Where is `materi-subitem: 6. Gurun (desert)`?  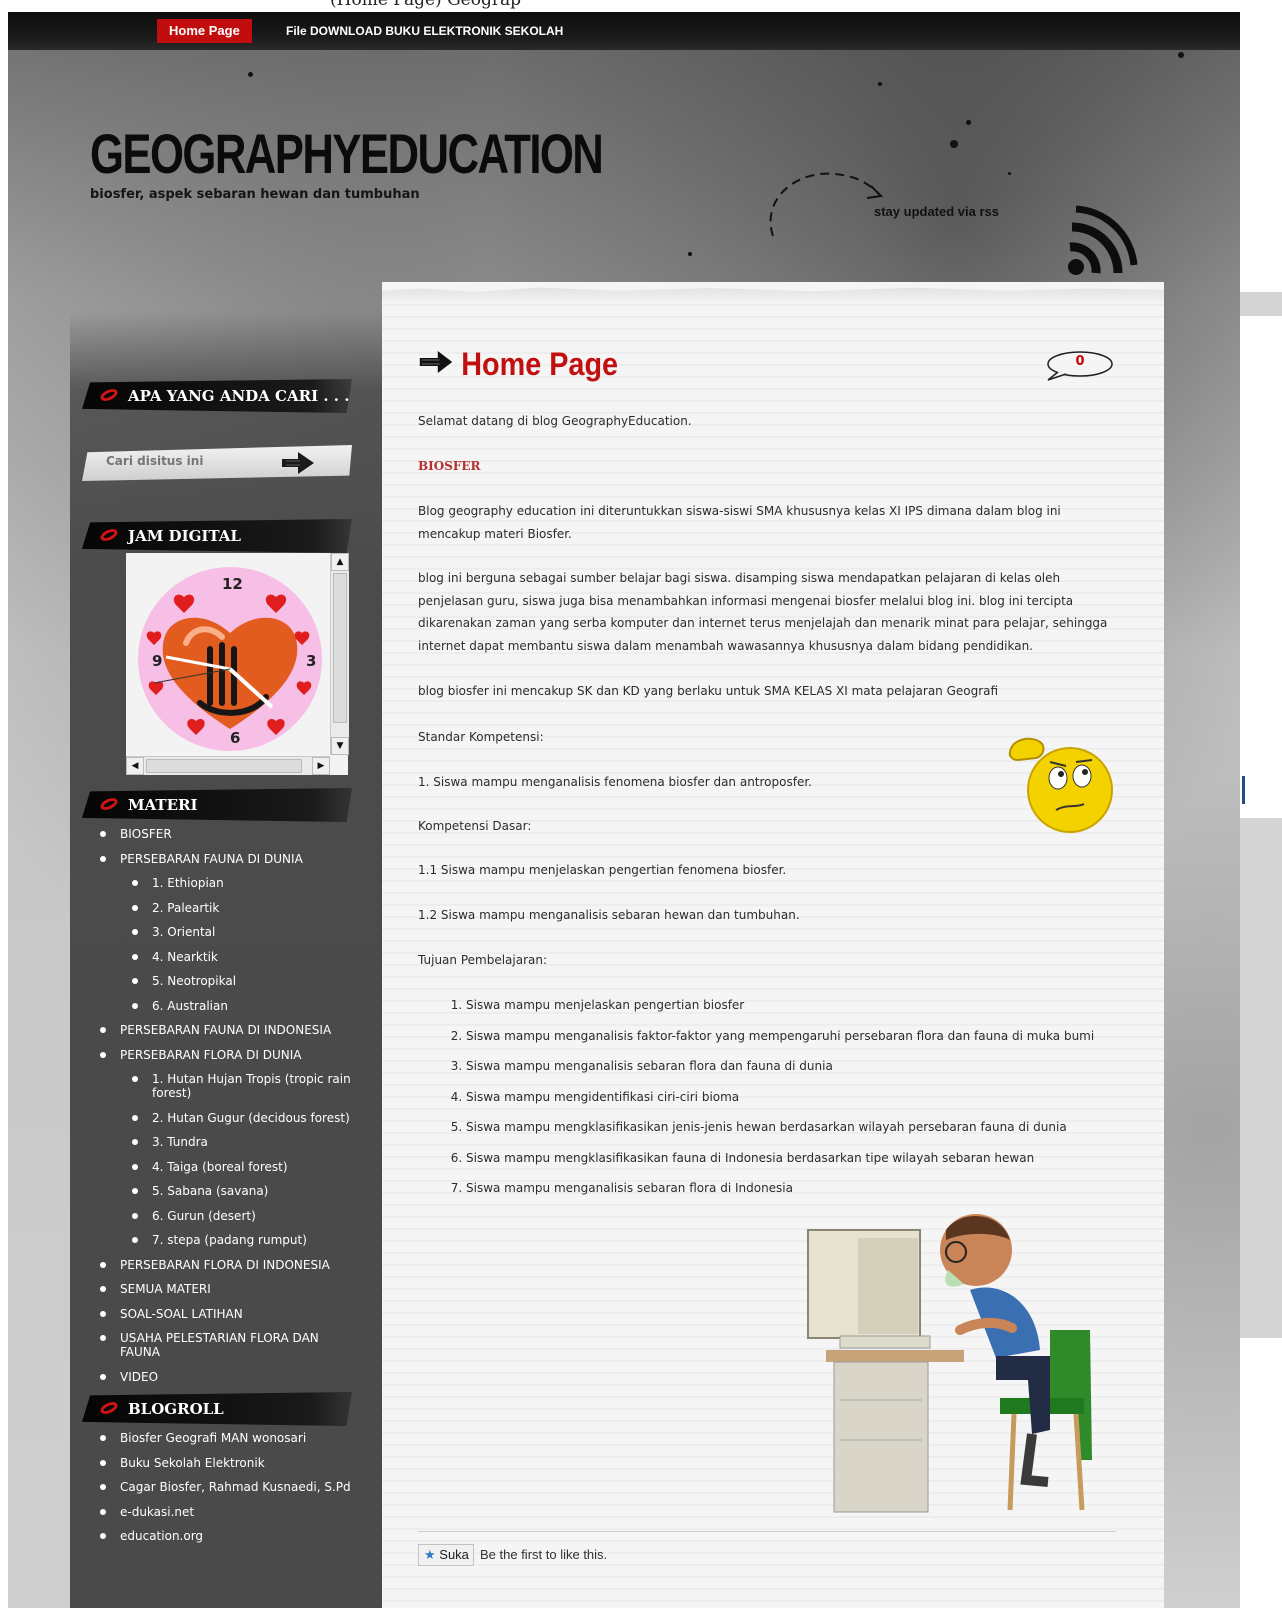
materi-subitem: 6. Gurun (desert) is located at coordinates (230, 1216).